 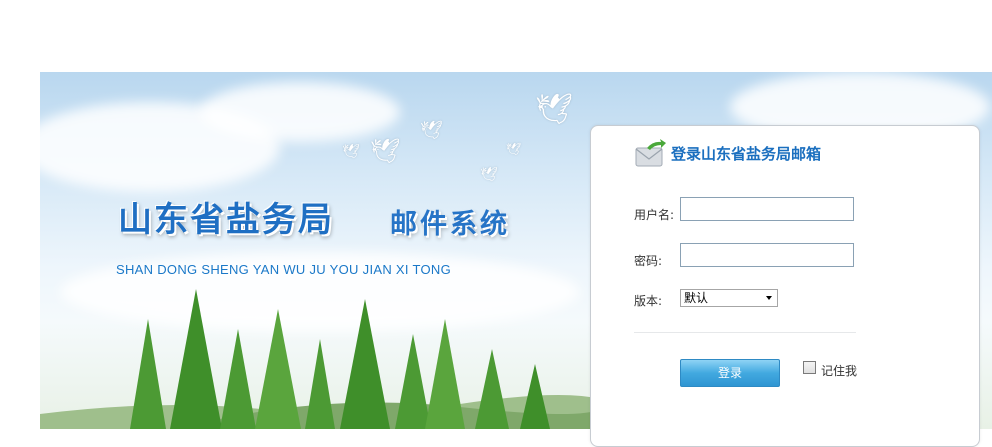 What do you see at coordinates (696, 298) in the screenshot?
I see `version-select-value: 默认` at bounding box center [696, 298].